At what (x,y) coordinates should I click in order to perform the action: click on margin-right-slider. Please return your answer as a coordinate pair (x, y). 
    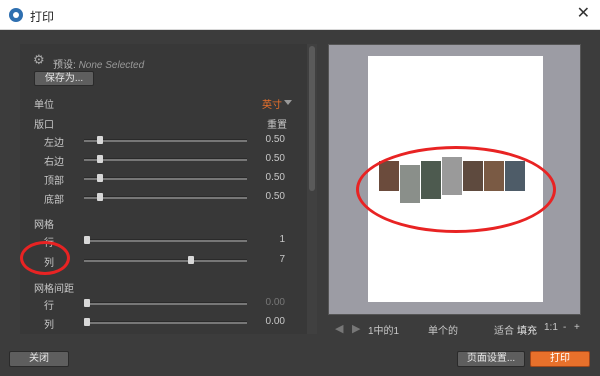
    Looking at the image, I should click on (165, 159).